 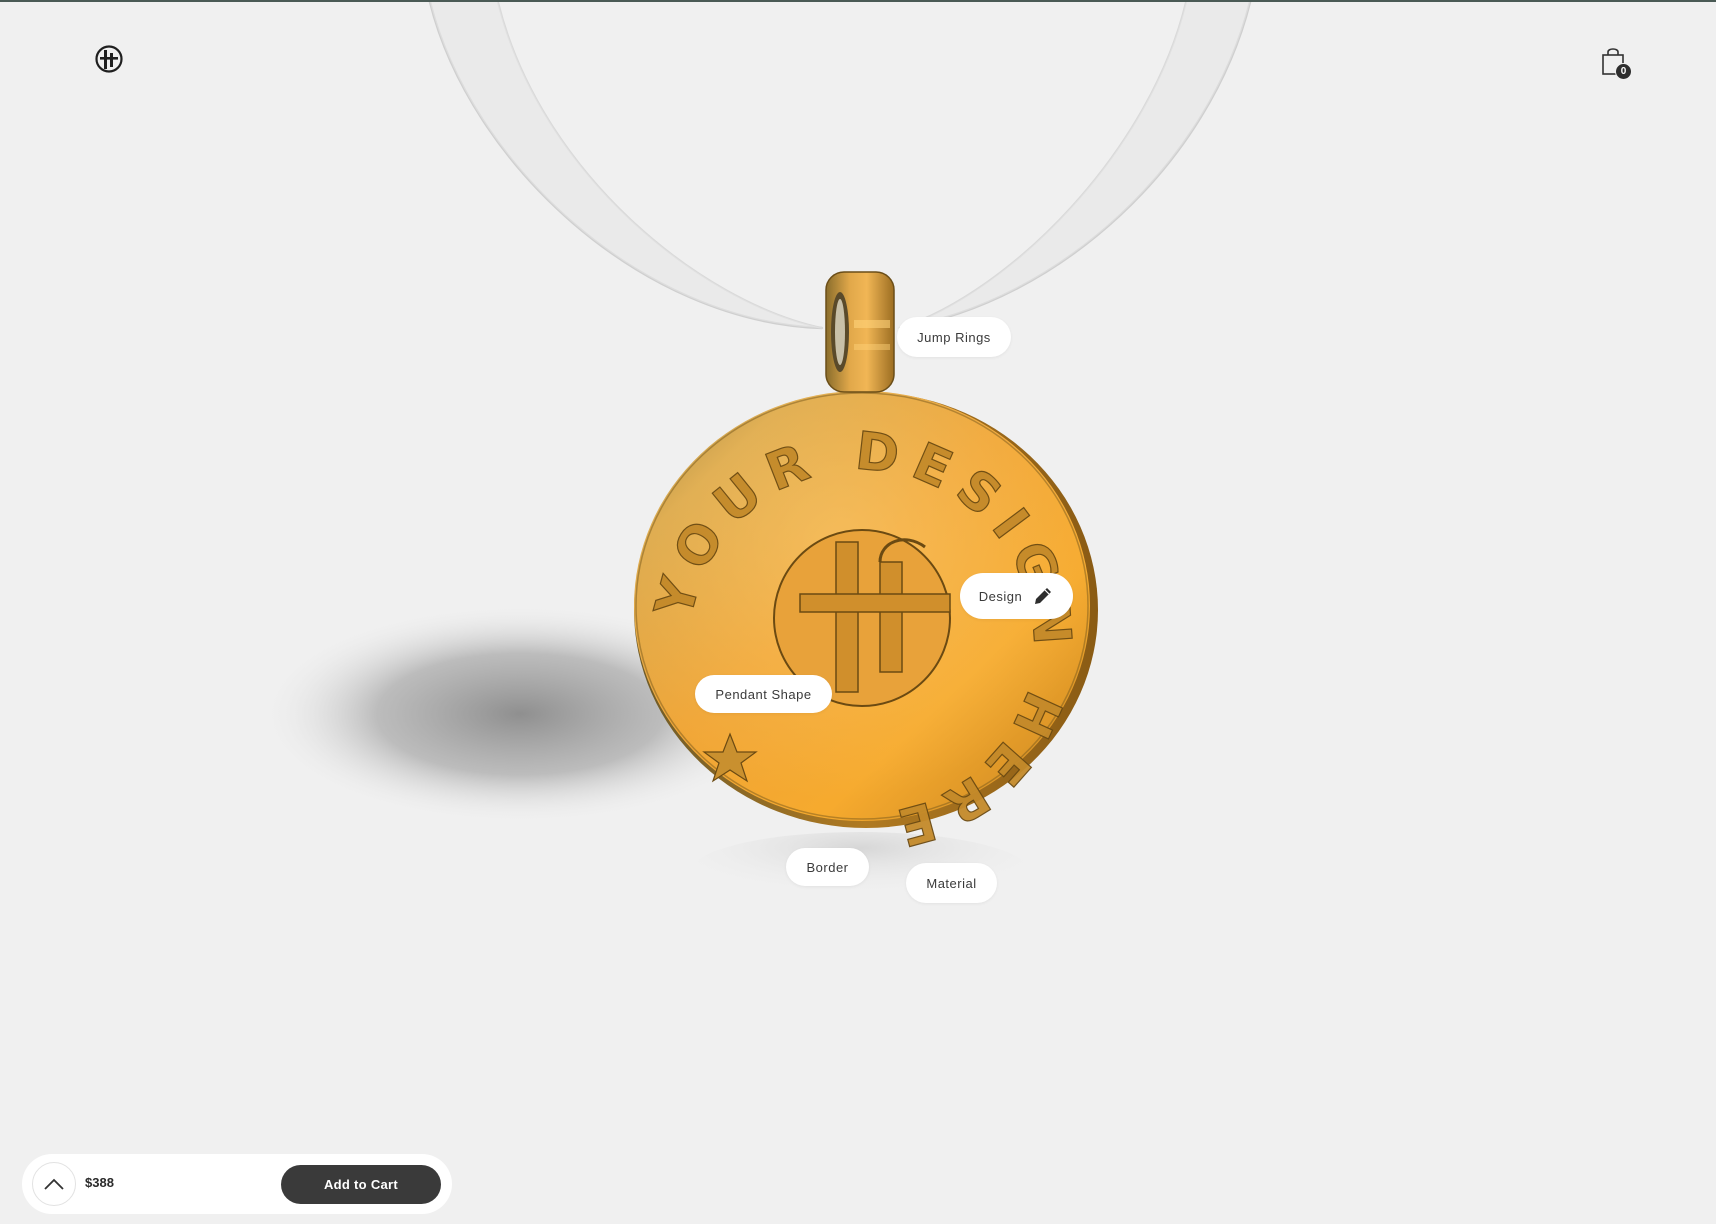 I want to click on hotspot-border-label: Border, so click(x=827, y=867).